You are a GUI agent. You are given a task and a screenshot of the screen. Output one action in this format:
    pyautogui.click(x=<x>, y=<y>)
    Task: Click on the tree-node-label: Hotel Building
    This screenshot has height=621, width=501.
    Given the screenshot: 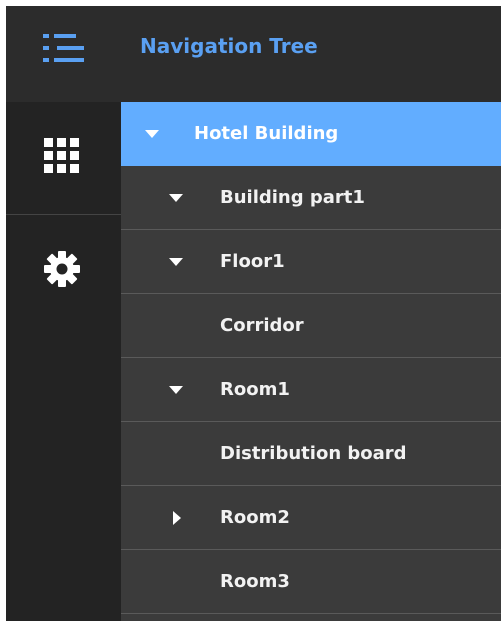 What is the action you would take?
    pyautogui.click(x=266, y=133)
    